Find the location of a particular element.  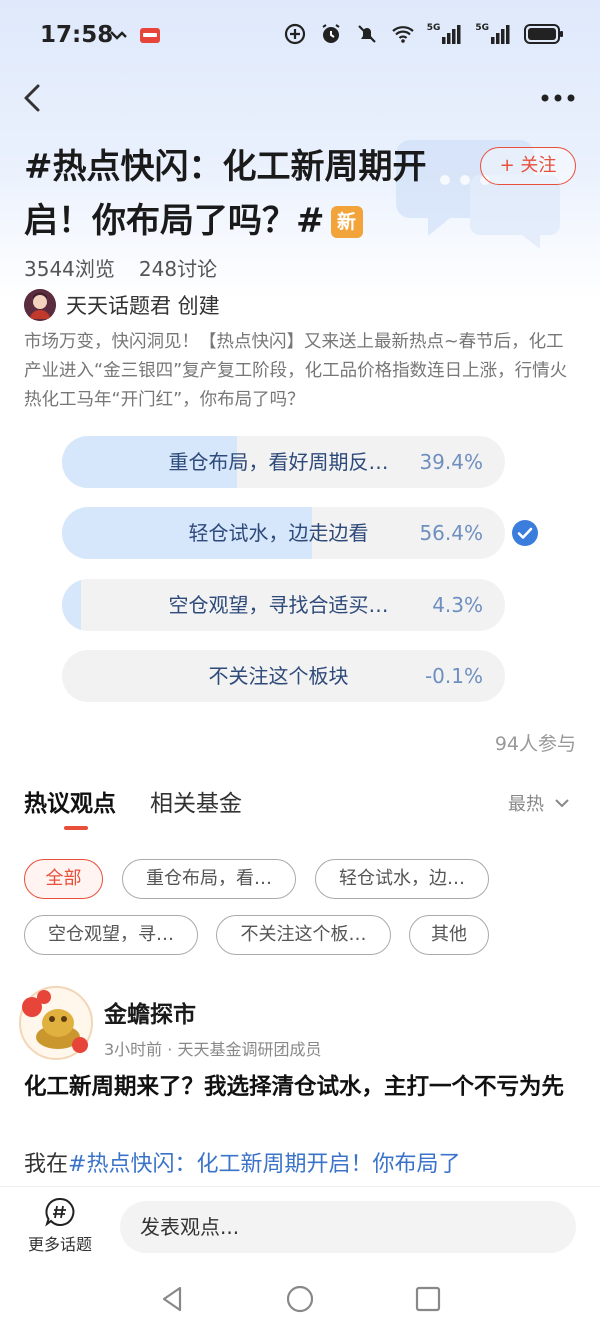

discussion-tabs: 热议观点 相关基金 is located at coordinates (133, 801).